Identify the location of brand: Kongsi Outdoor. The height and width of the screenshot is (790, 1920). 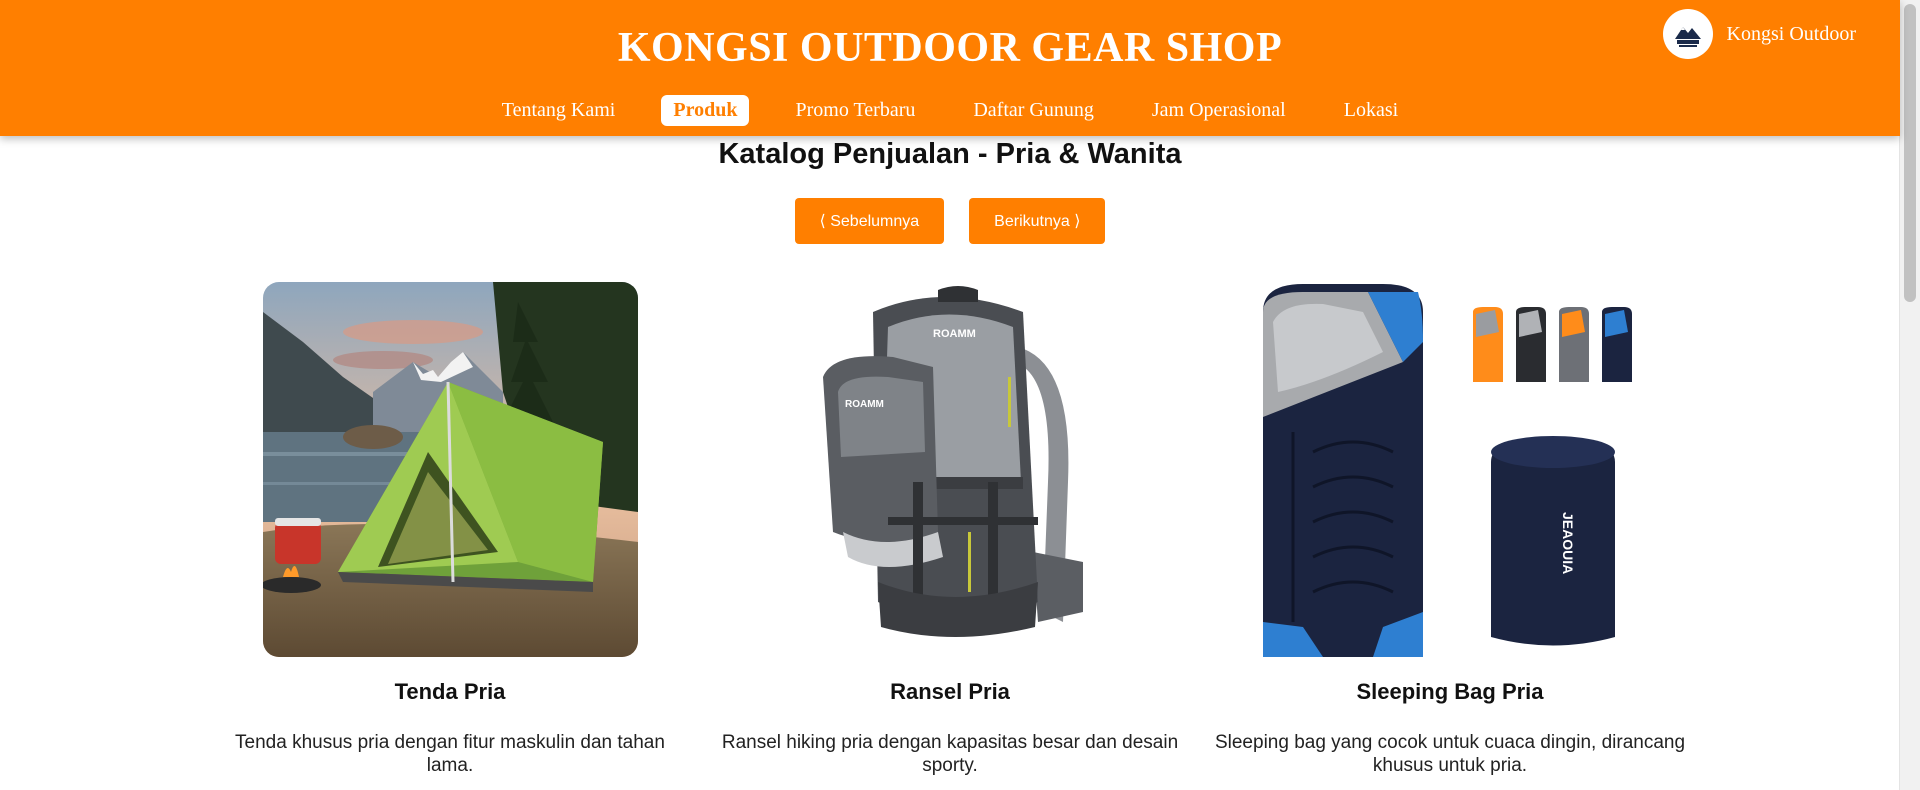
(1759, 34).